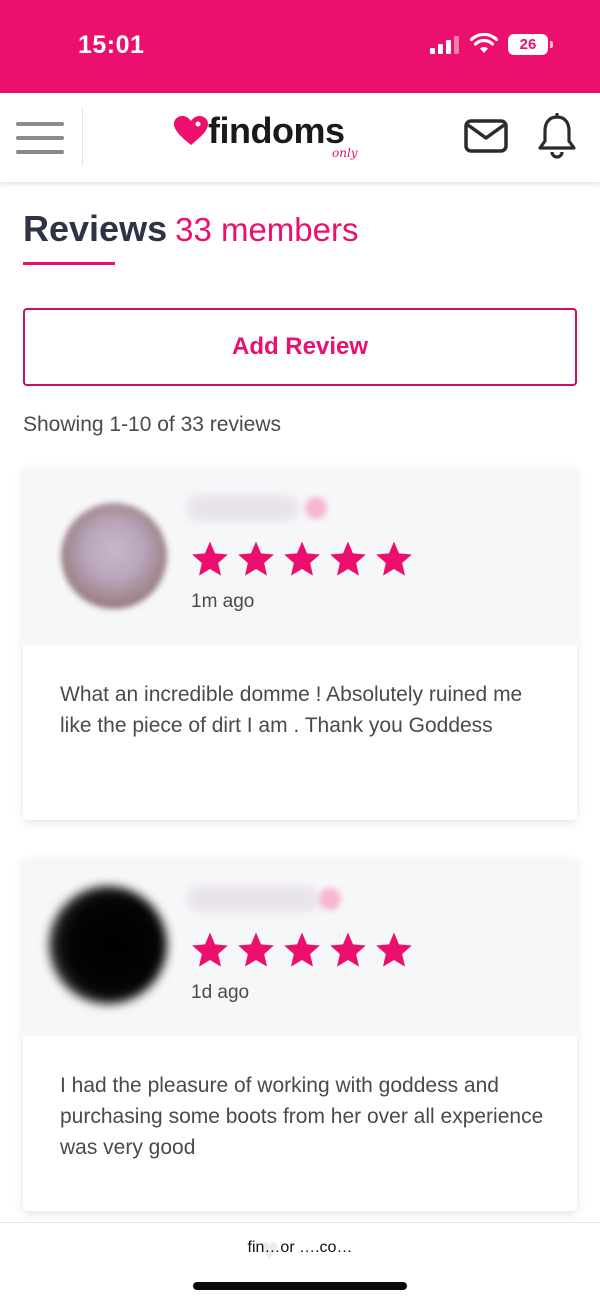 Image resolution: width=600 pixels, height=1301 pixels. I want to click on top-nav: findoms only, so click(300, 137).